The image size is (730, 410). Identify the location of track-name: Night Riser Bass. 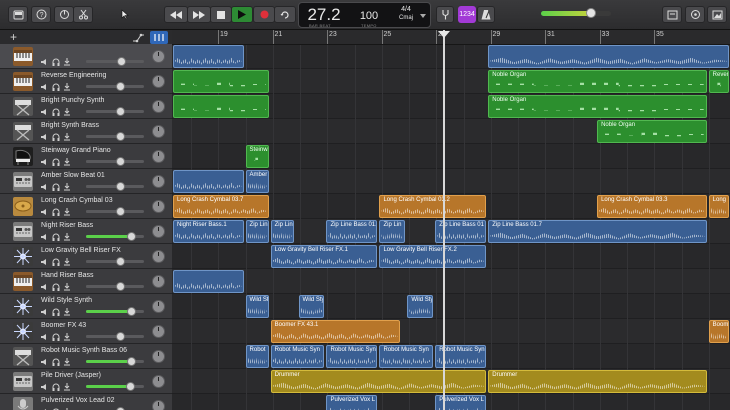
(67, 225).